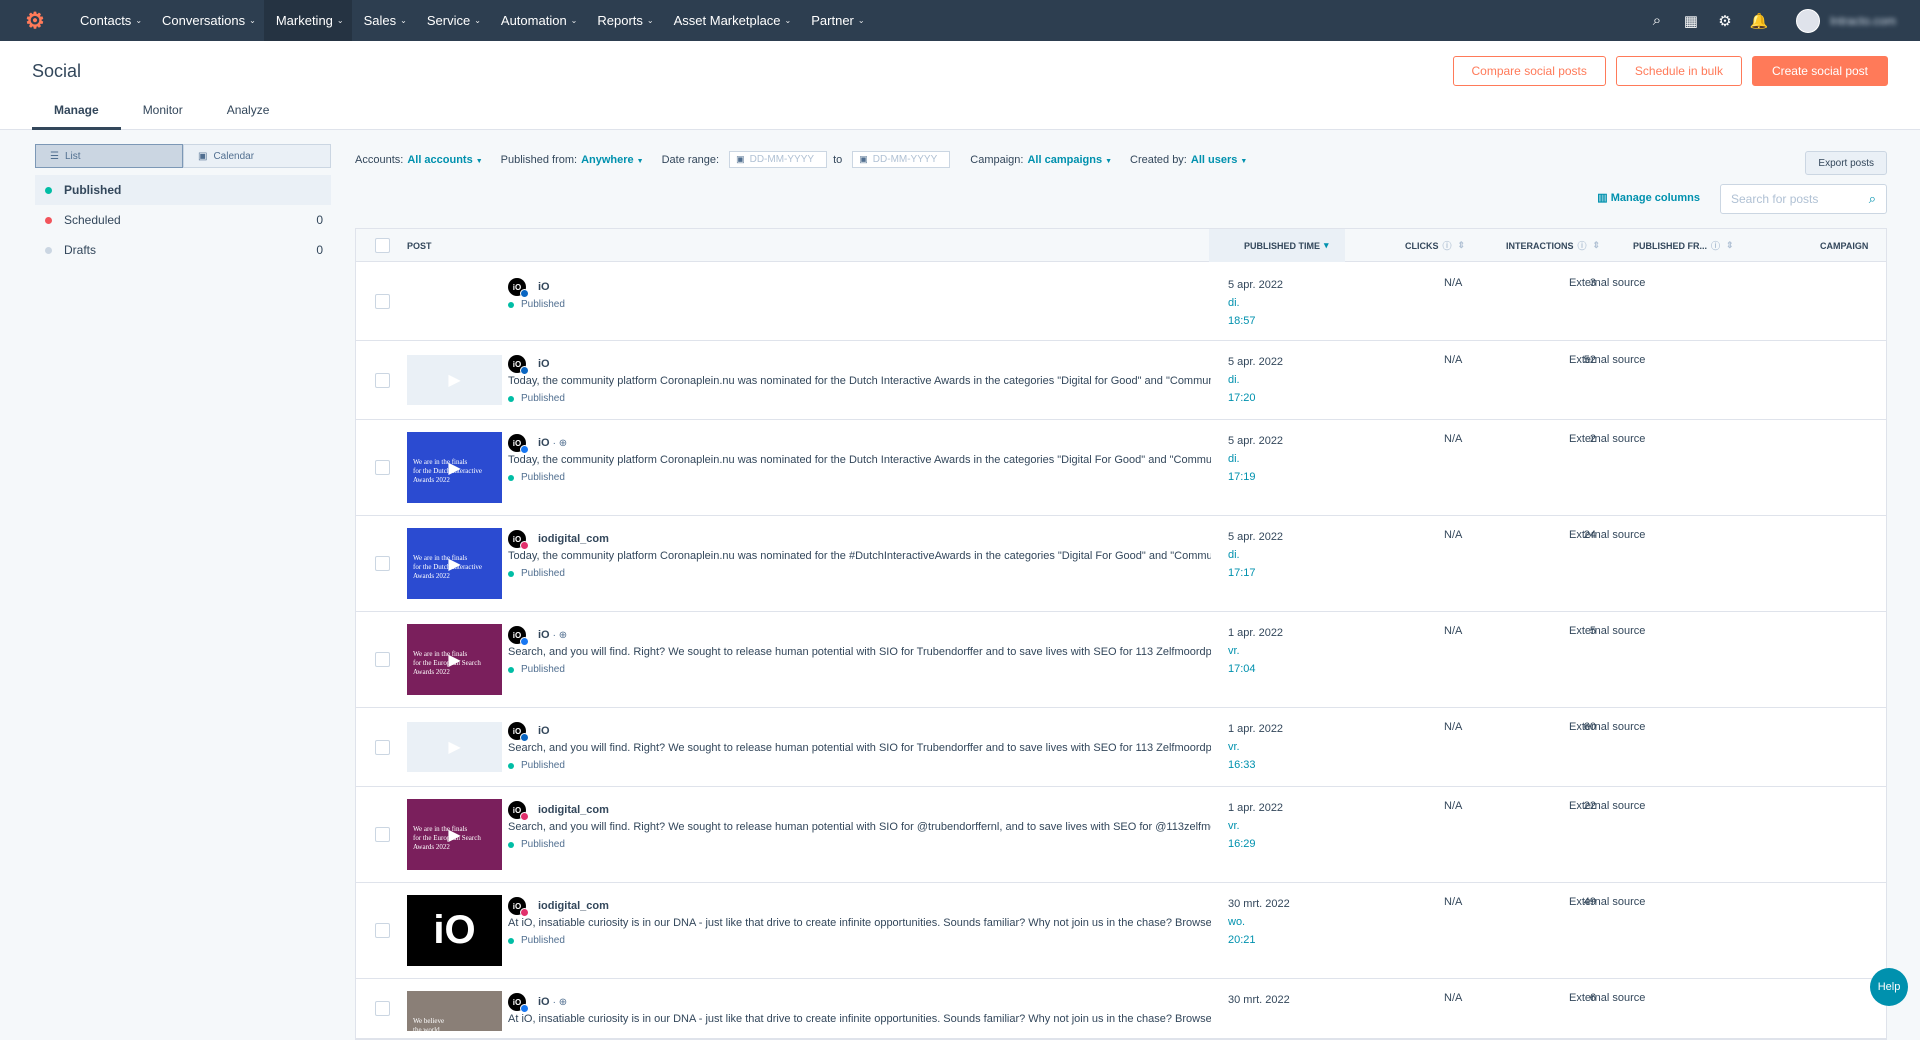  What do you see at coordinates (248, 116) in the screenshot?
I see `tab-analyze: Analyze` at bounding box center [248, 116].